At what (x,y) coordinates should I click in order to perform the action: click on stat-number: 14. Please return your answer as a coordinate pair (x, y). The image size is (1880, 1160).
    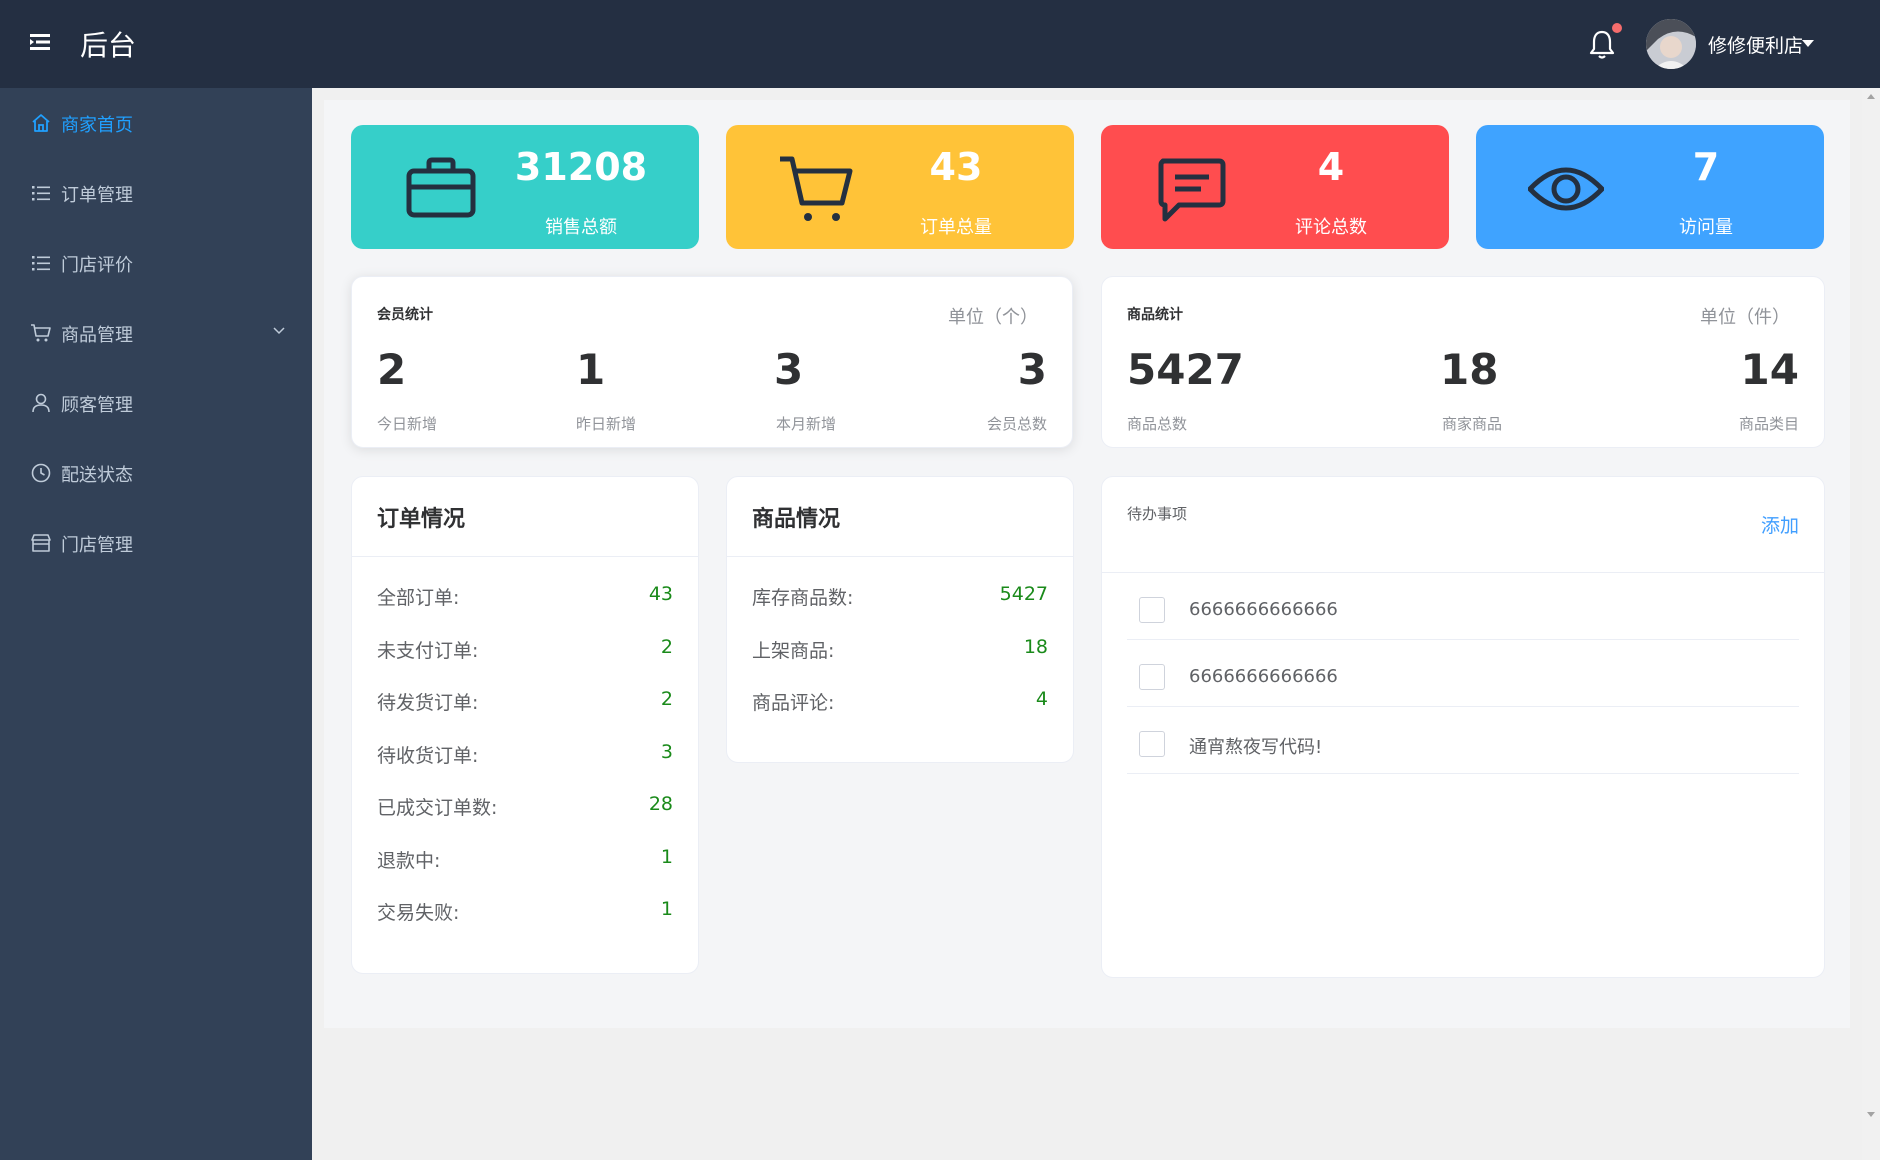
    Looking at the image, I should click on (1769, 369).